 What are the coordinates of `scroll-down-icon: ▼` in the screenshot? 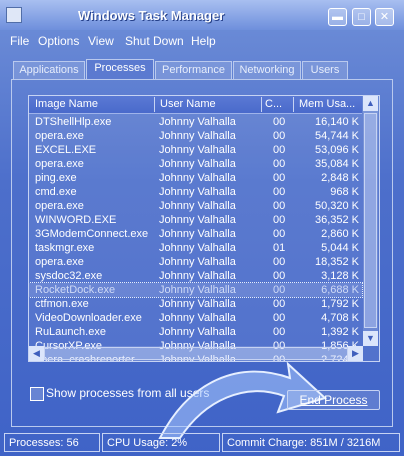 It's located at (370, 338).